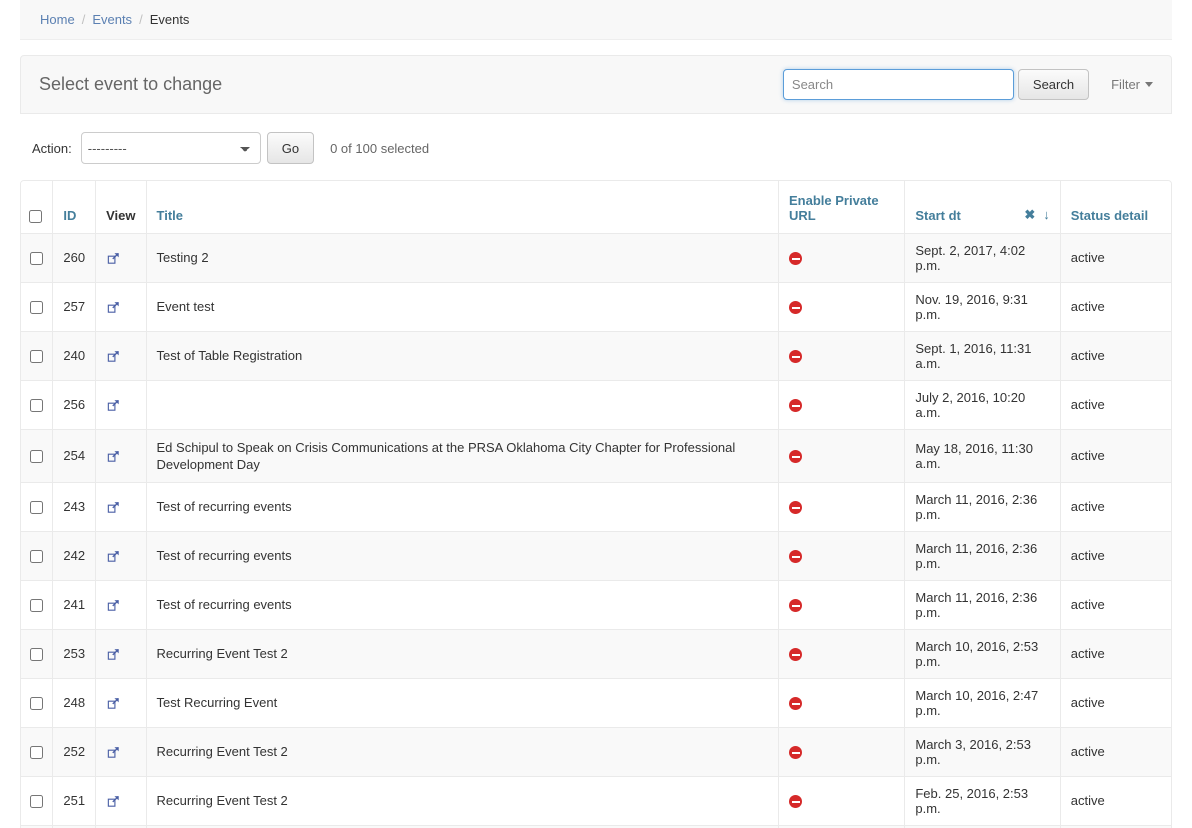  What do you see at coordinates (982, 752) in the screenshot?
I see `cell-start-dt: March 3, 2016, 2:53 p.m.` at bounding box center [982, 752].